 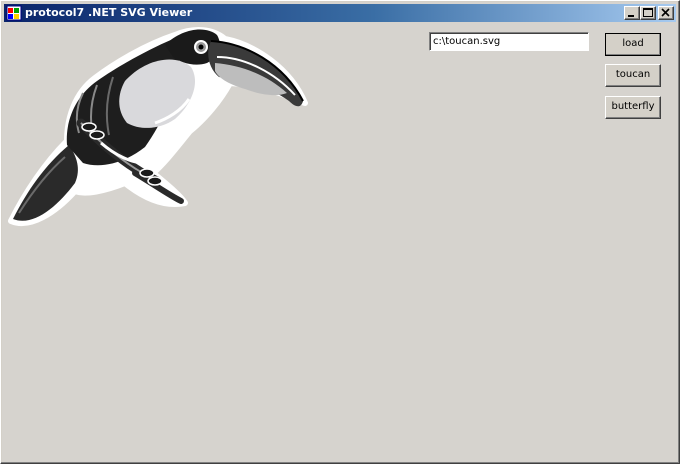 I want to click on maximize-button, so click(x=648, y=13).